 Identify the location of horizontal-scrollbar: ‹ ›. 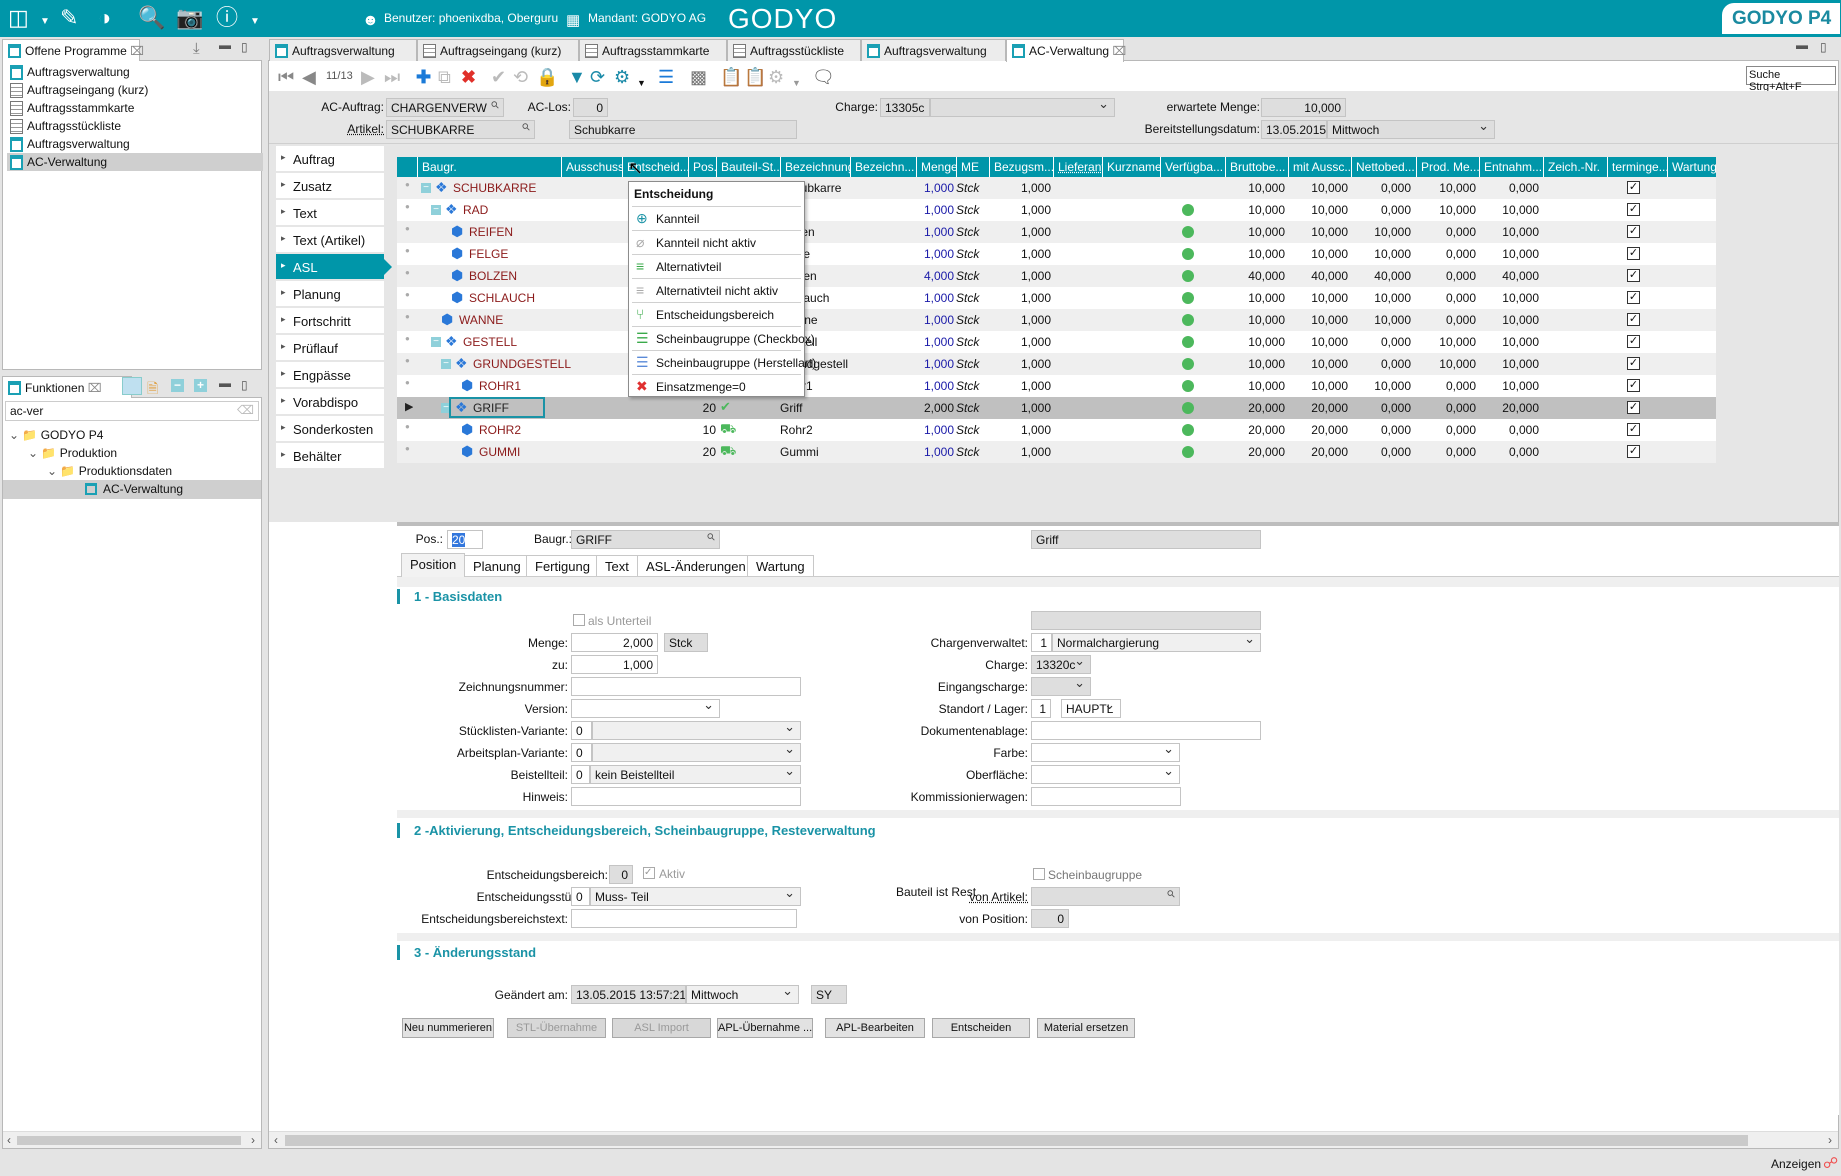
(132, 1139).